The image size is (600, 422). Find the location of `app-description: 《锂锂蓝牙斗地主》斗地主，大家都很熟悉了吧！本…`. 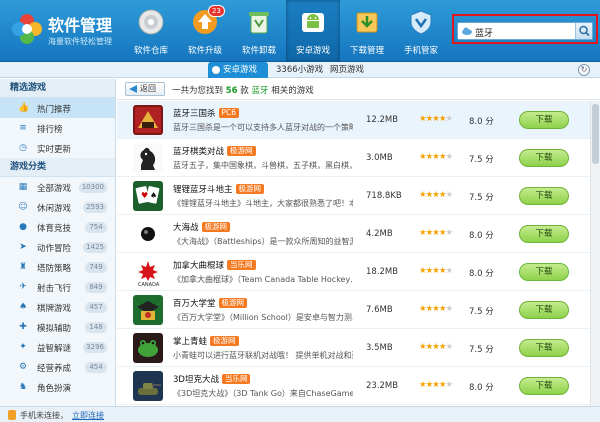

app-description: 《锂锂蓝牙斗地主》斗地主，大家都很熟悉了吧！本… is located at coordinates (263, 203).